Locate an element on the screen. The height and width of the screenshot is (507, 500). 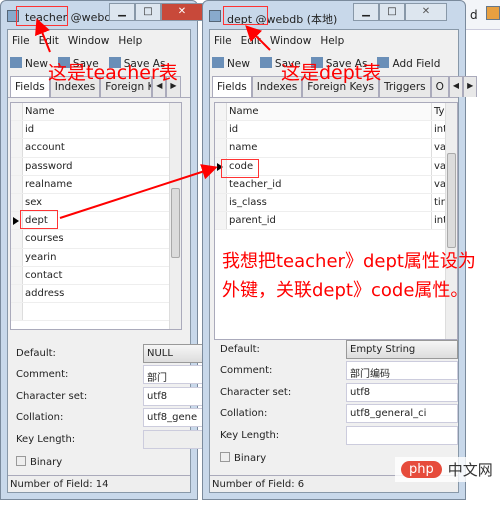
watermark-php: php is located at coordinates (421, 469).